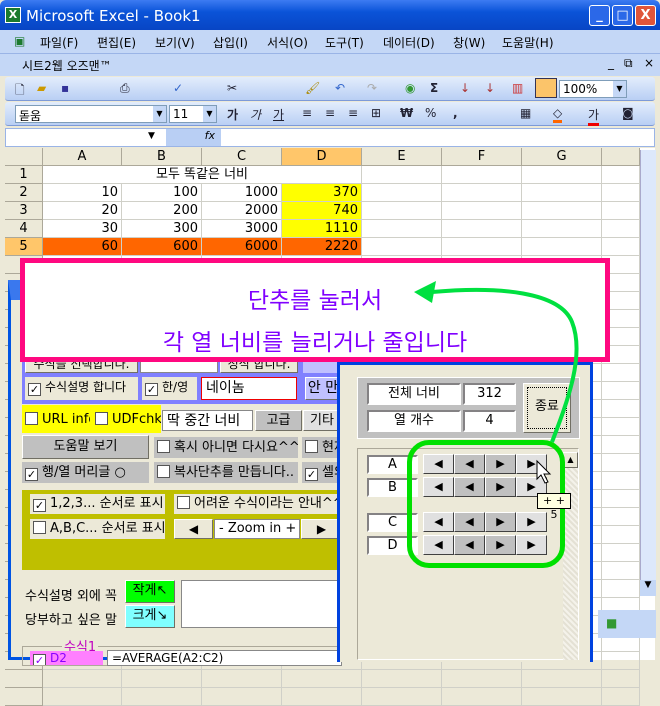 This screenshot has height=706, width=660. What do you see at coordinates (97, 529) in the screenshot?
I see `order-alpha-checkbox: A,B,C... 순서로 표시` at bounding box center [97, 529].